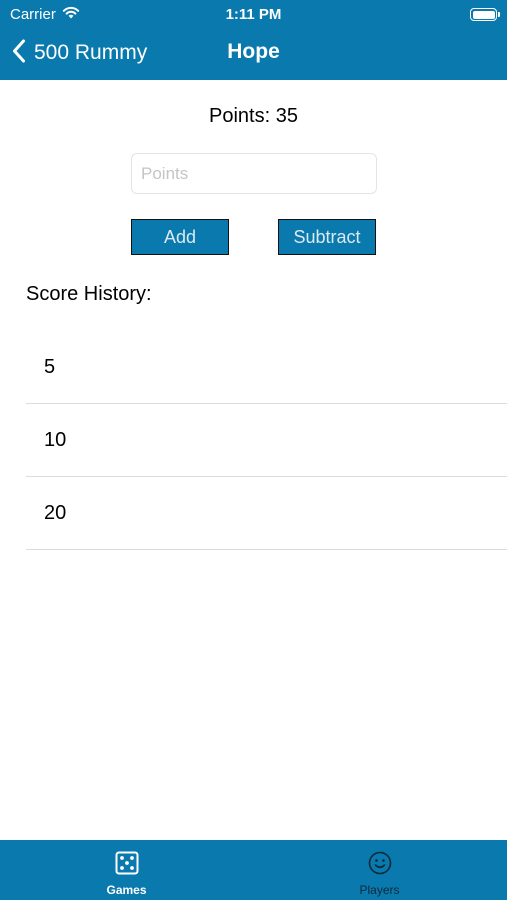 The image size is (507, 900). I want to click on history-row: 20, so click(266, 513).